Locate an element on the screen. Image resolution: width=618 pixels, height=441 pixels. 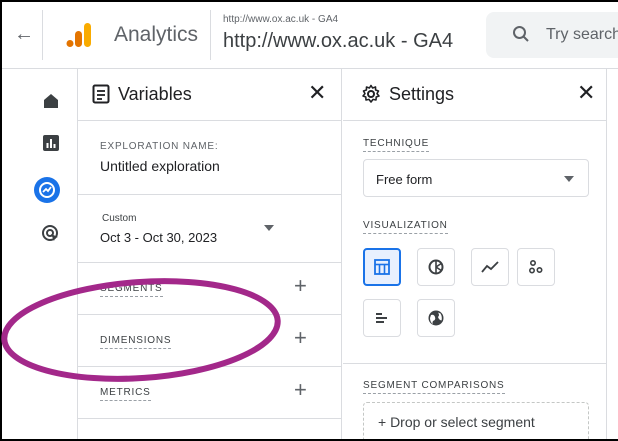
drop-segment-text: + Drop or select segment is located at coordinates (456, 422).